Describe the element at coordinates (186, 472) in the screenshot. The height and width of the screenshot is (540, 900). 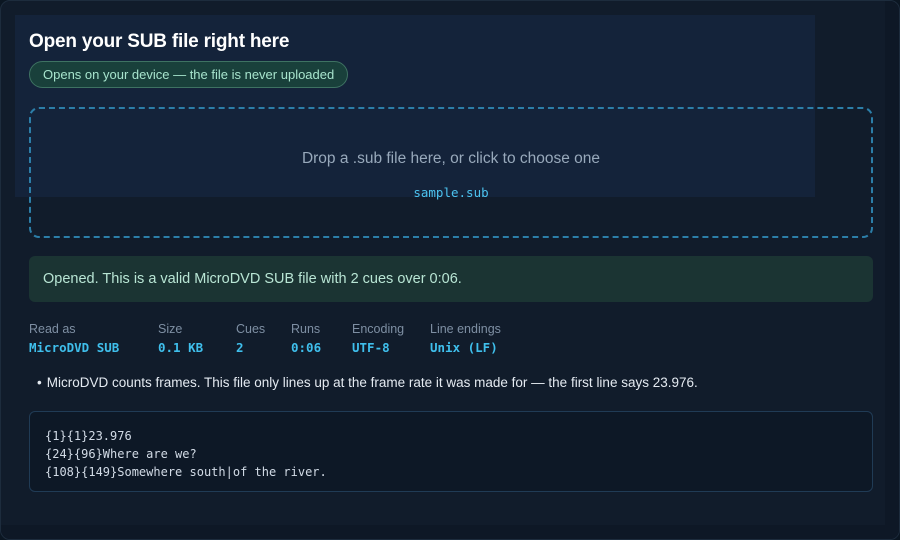
I see `preview-line: {108}{149}Somewhere south|of the river.` at that location.